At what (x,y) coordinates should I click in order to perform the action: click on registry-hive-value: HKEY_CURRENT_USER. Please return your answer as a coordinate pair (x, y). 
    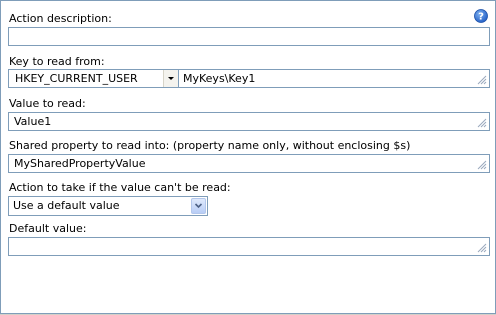
    Looking at the image, I should click on (76, 78).